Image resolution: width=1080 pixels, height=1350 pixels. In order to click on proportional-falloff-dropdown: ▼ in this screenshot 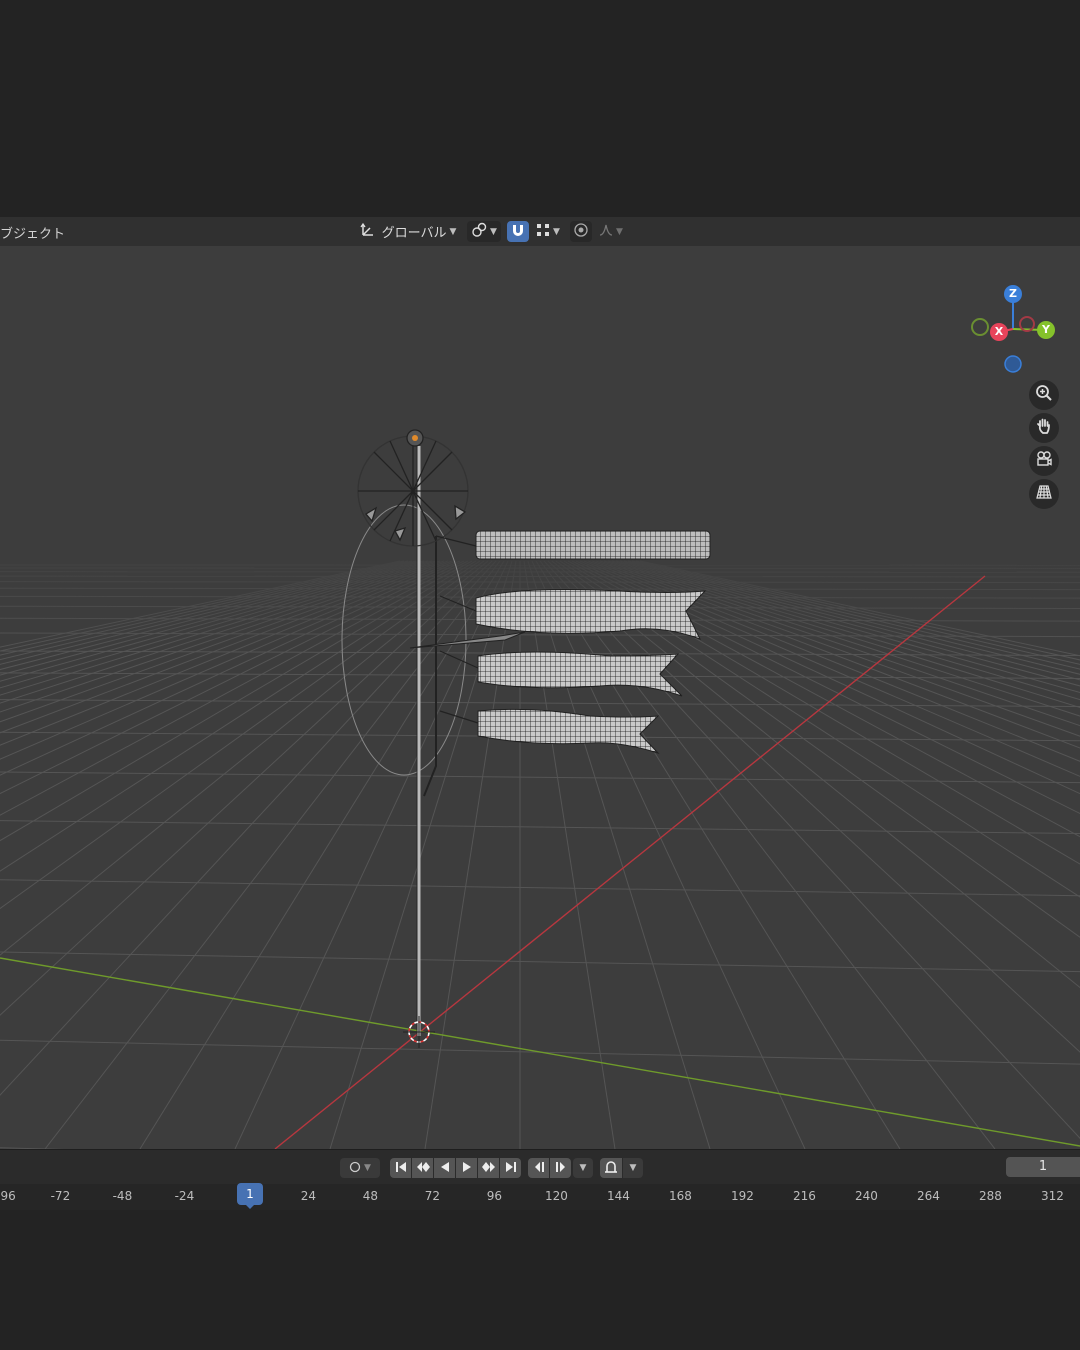, I will do `click(611, 231)`.